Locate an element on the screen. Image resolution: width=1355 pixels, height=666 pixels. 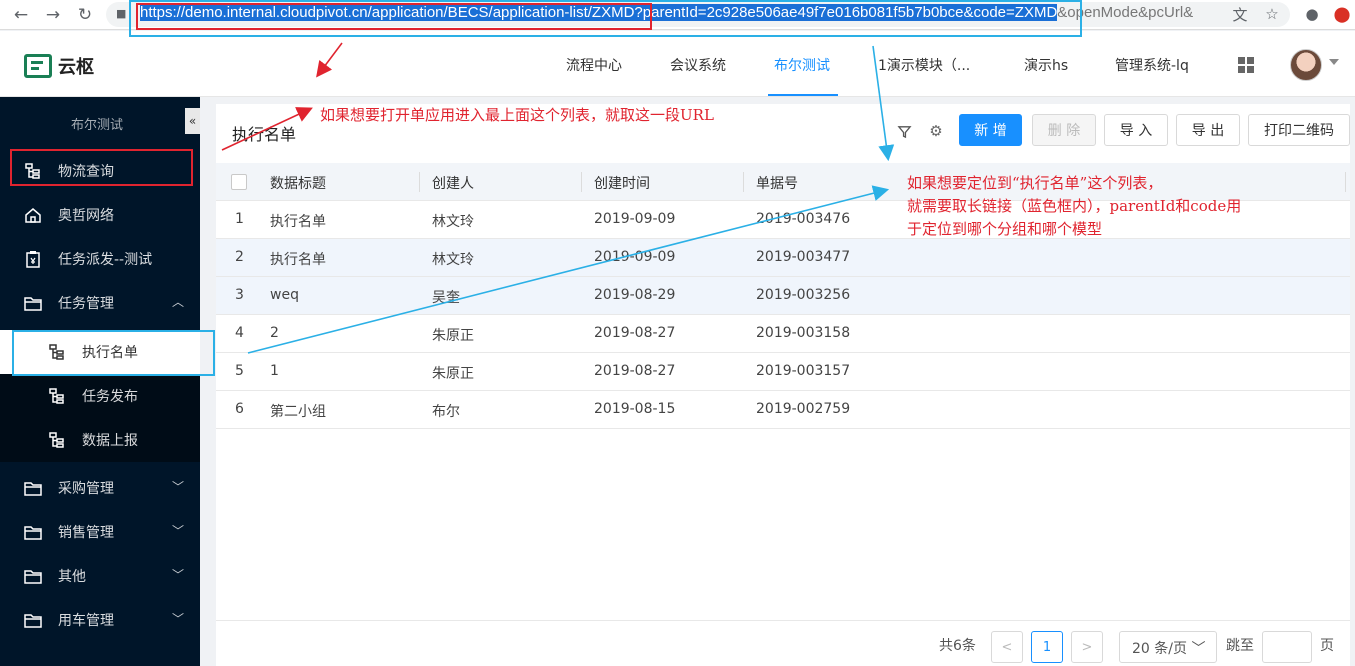
row-index: 3 is located at coordinates (239, 295).